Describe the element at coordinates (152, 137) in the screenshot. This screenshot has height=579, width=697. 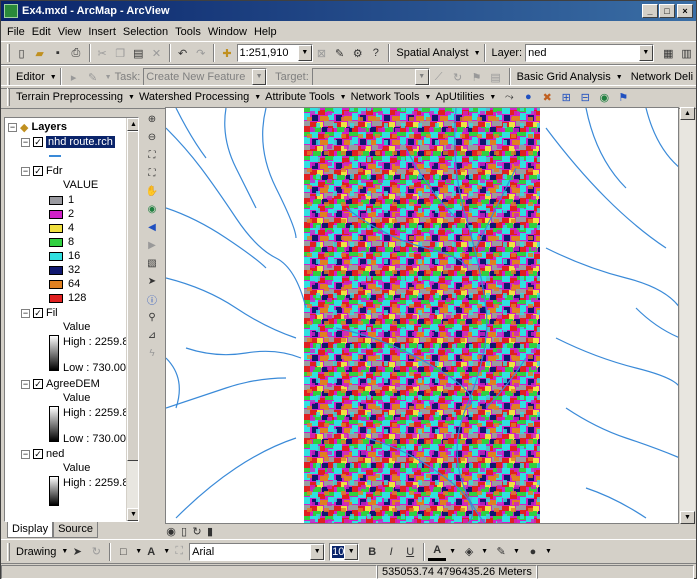
I see `zoom-out-icon: ⊖` at that location.